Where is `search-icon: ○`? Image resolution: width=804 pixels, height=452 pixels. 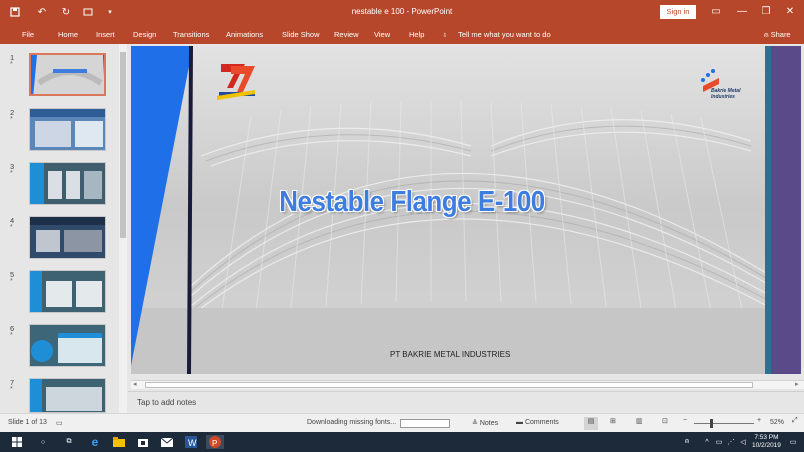 search-icon: ○ is located at coordinates (43, 442).